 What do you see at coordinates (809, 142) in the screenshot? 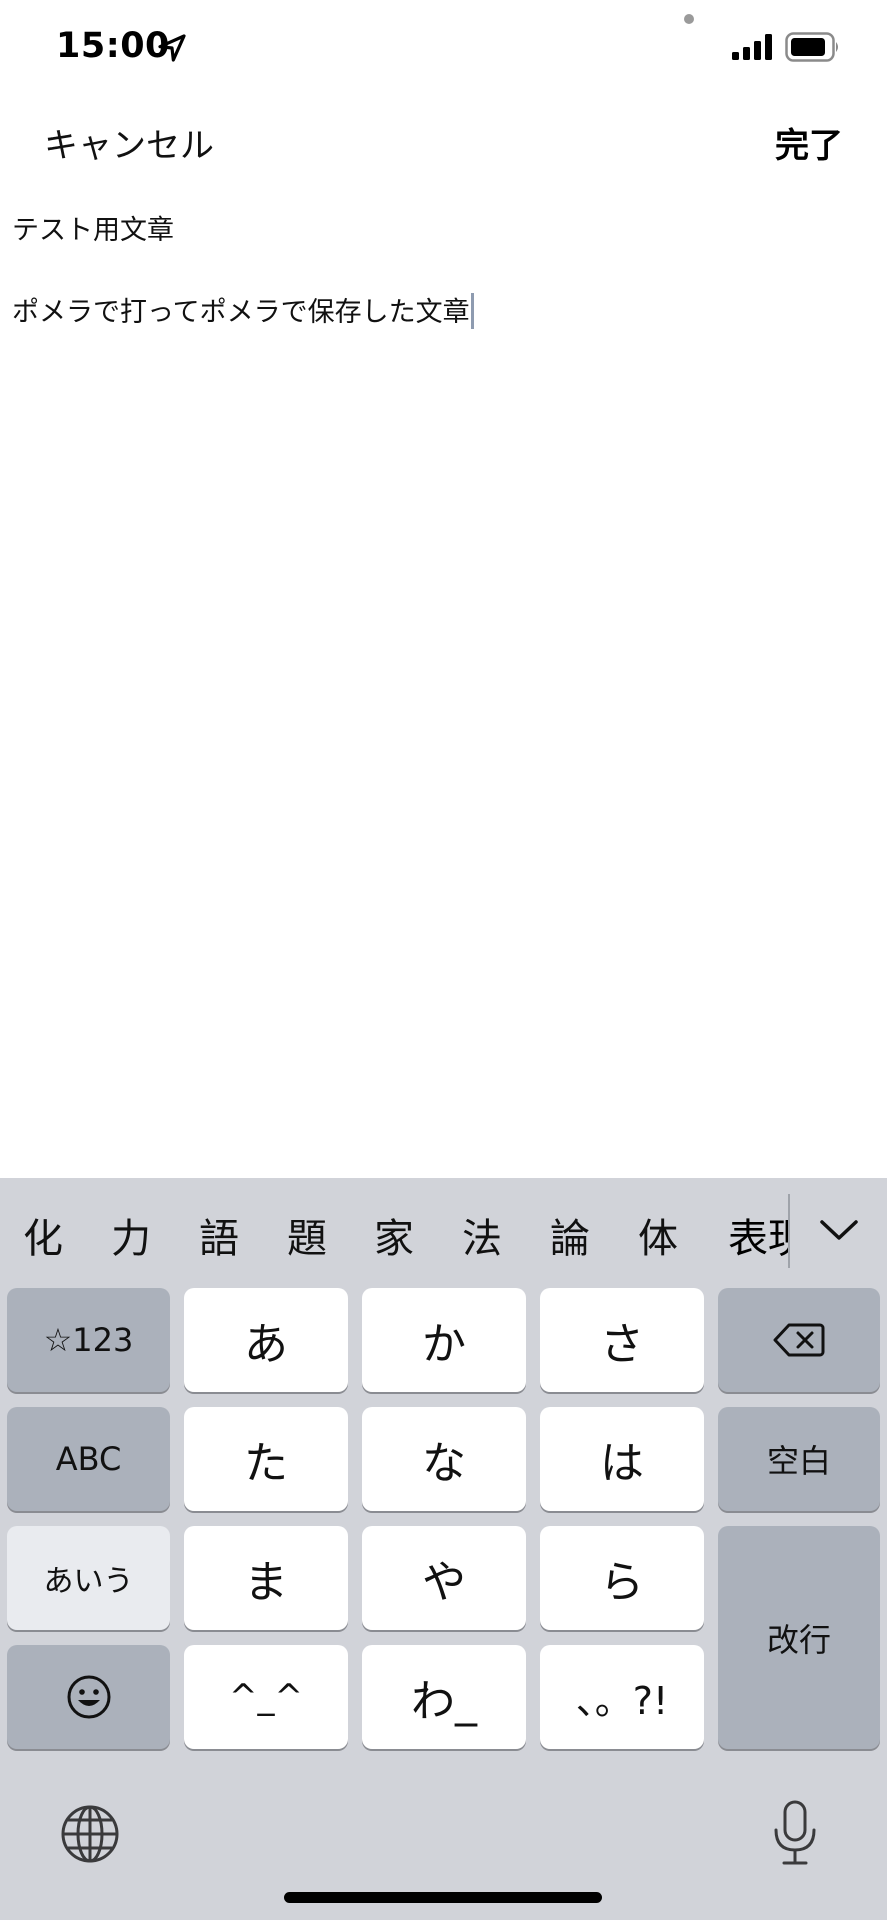
I see `done-button: 完了` at bounding box center [809, 142].